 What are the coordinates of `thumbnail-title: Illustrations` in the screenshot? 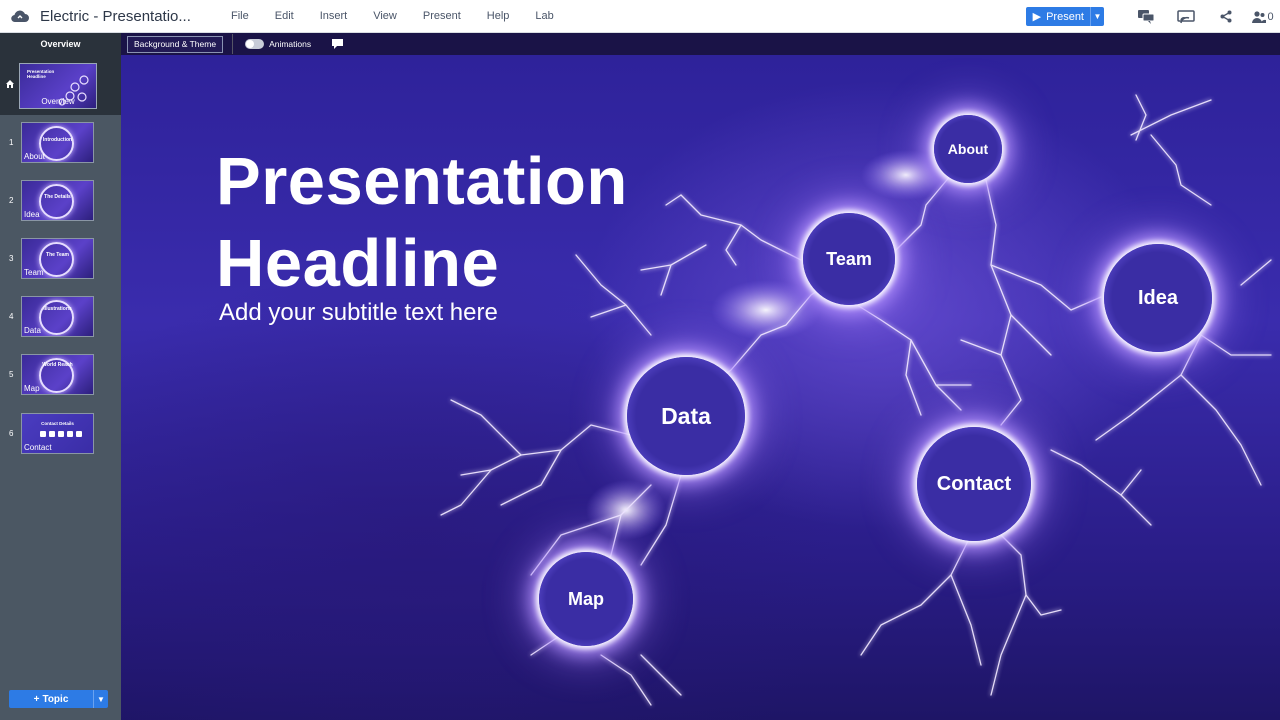 It's located at (57, 309).